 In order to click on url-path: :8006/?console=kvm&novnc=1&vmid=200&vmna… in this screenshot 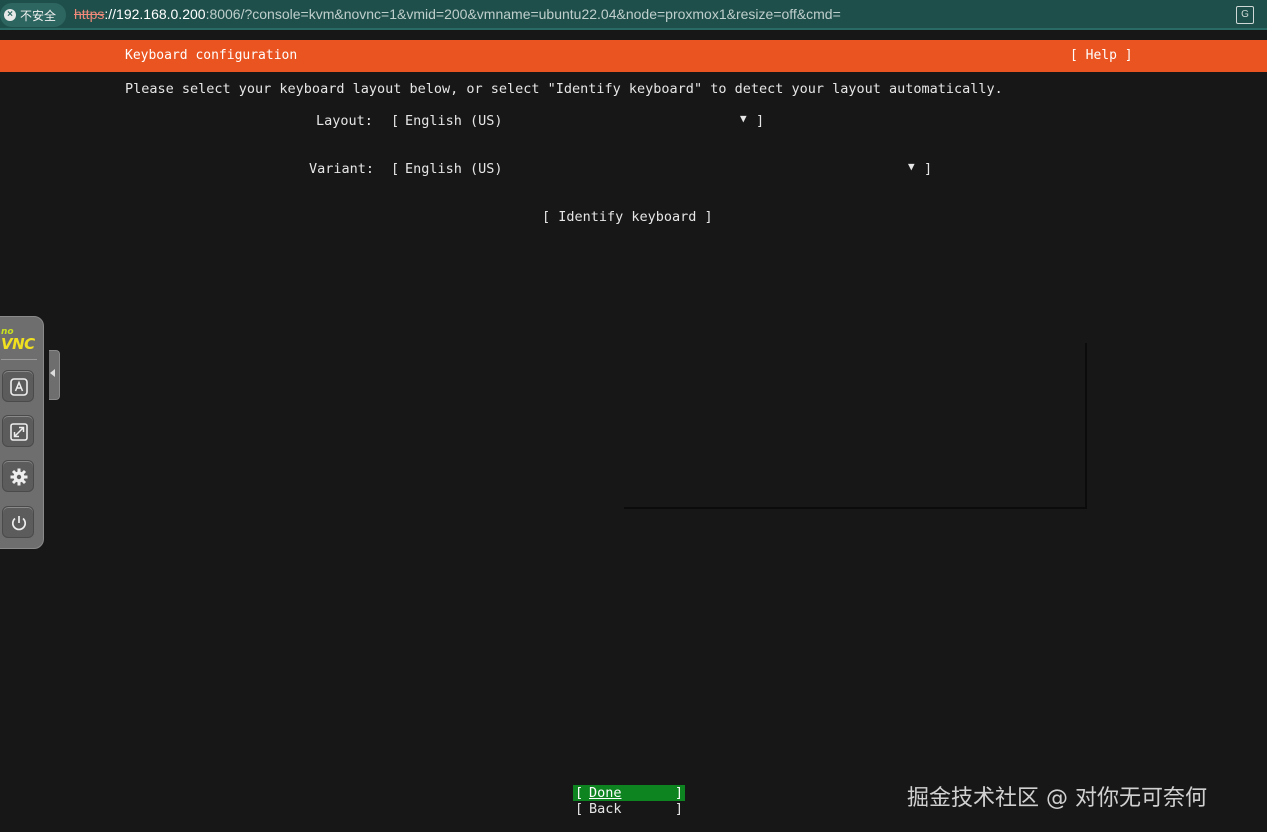, I will do `click(523, 14)`.